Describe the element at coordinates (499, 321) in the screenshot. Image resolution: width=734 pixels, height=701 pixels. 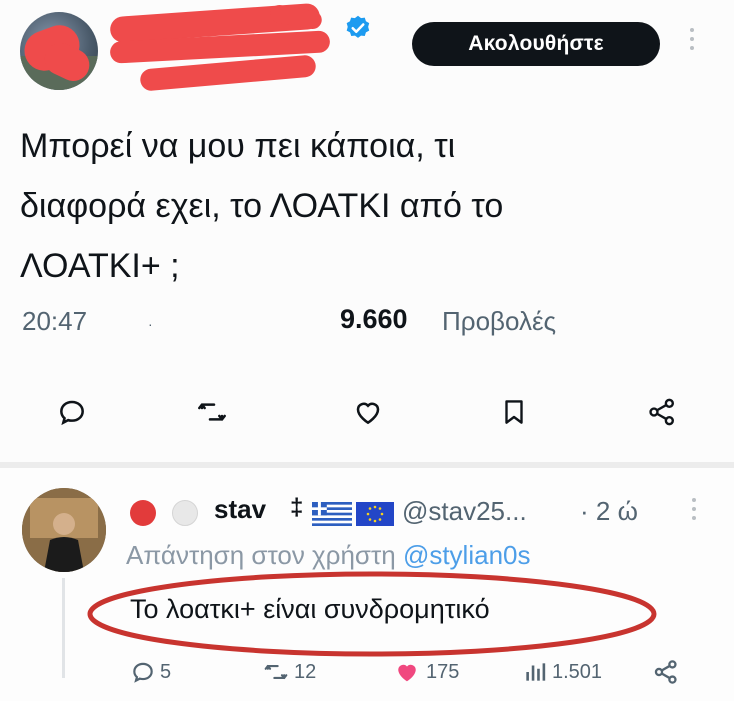
I see `views-label: Προβολές` at that location.